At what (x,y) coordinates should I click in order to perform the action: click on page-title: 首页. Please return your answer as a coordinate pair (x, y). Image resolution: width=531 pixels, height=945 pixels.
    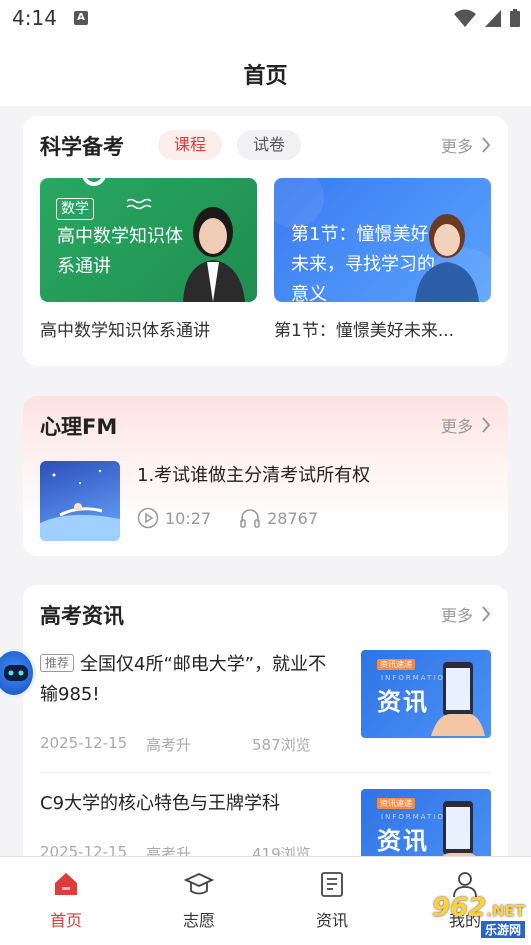
    Looking at the image, I should click on (265, 76).